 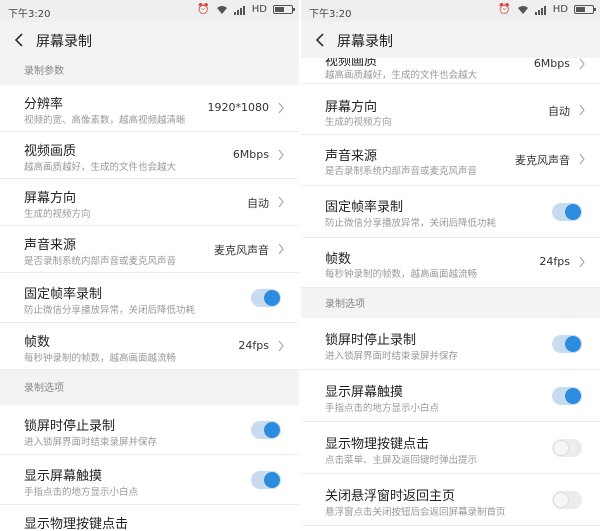 I want to click on setting-description: 悬浮窗点击关闭按钮后会返回屏幕录制首页, so click(x=415, y=512).